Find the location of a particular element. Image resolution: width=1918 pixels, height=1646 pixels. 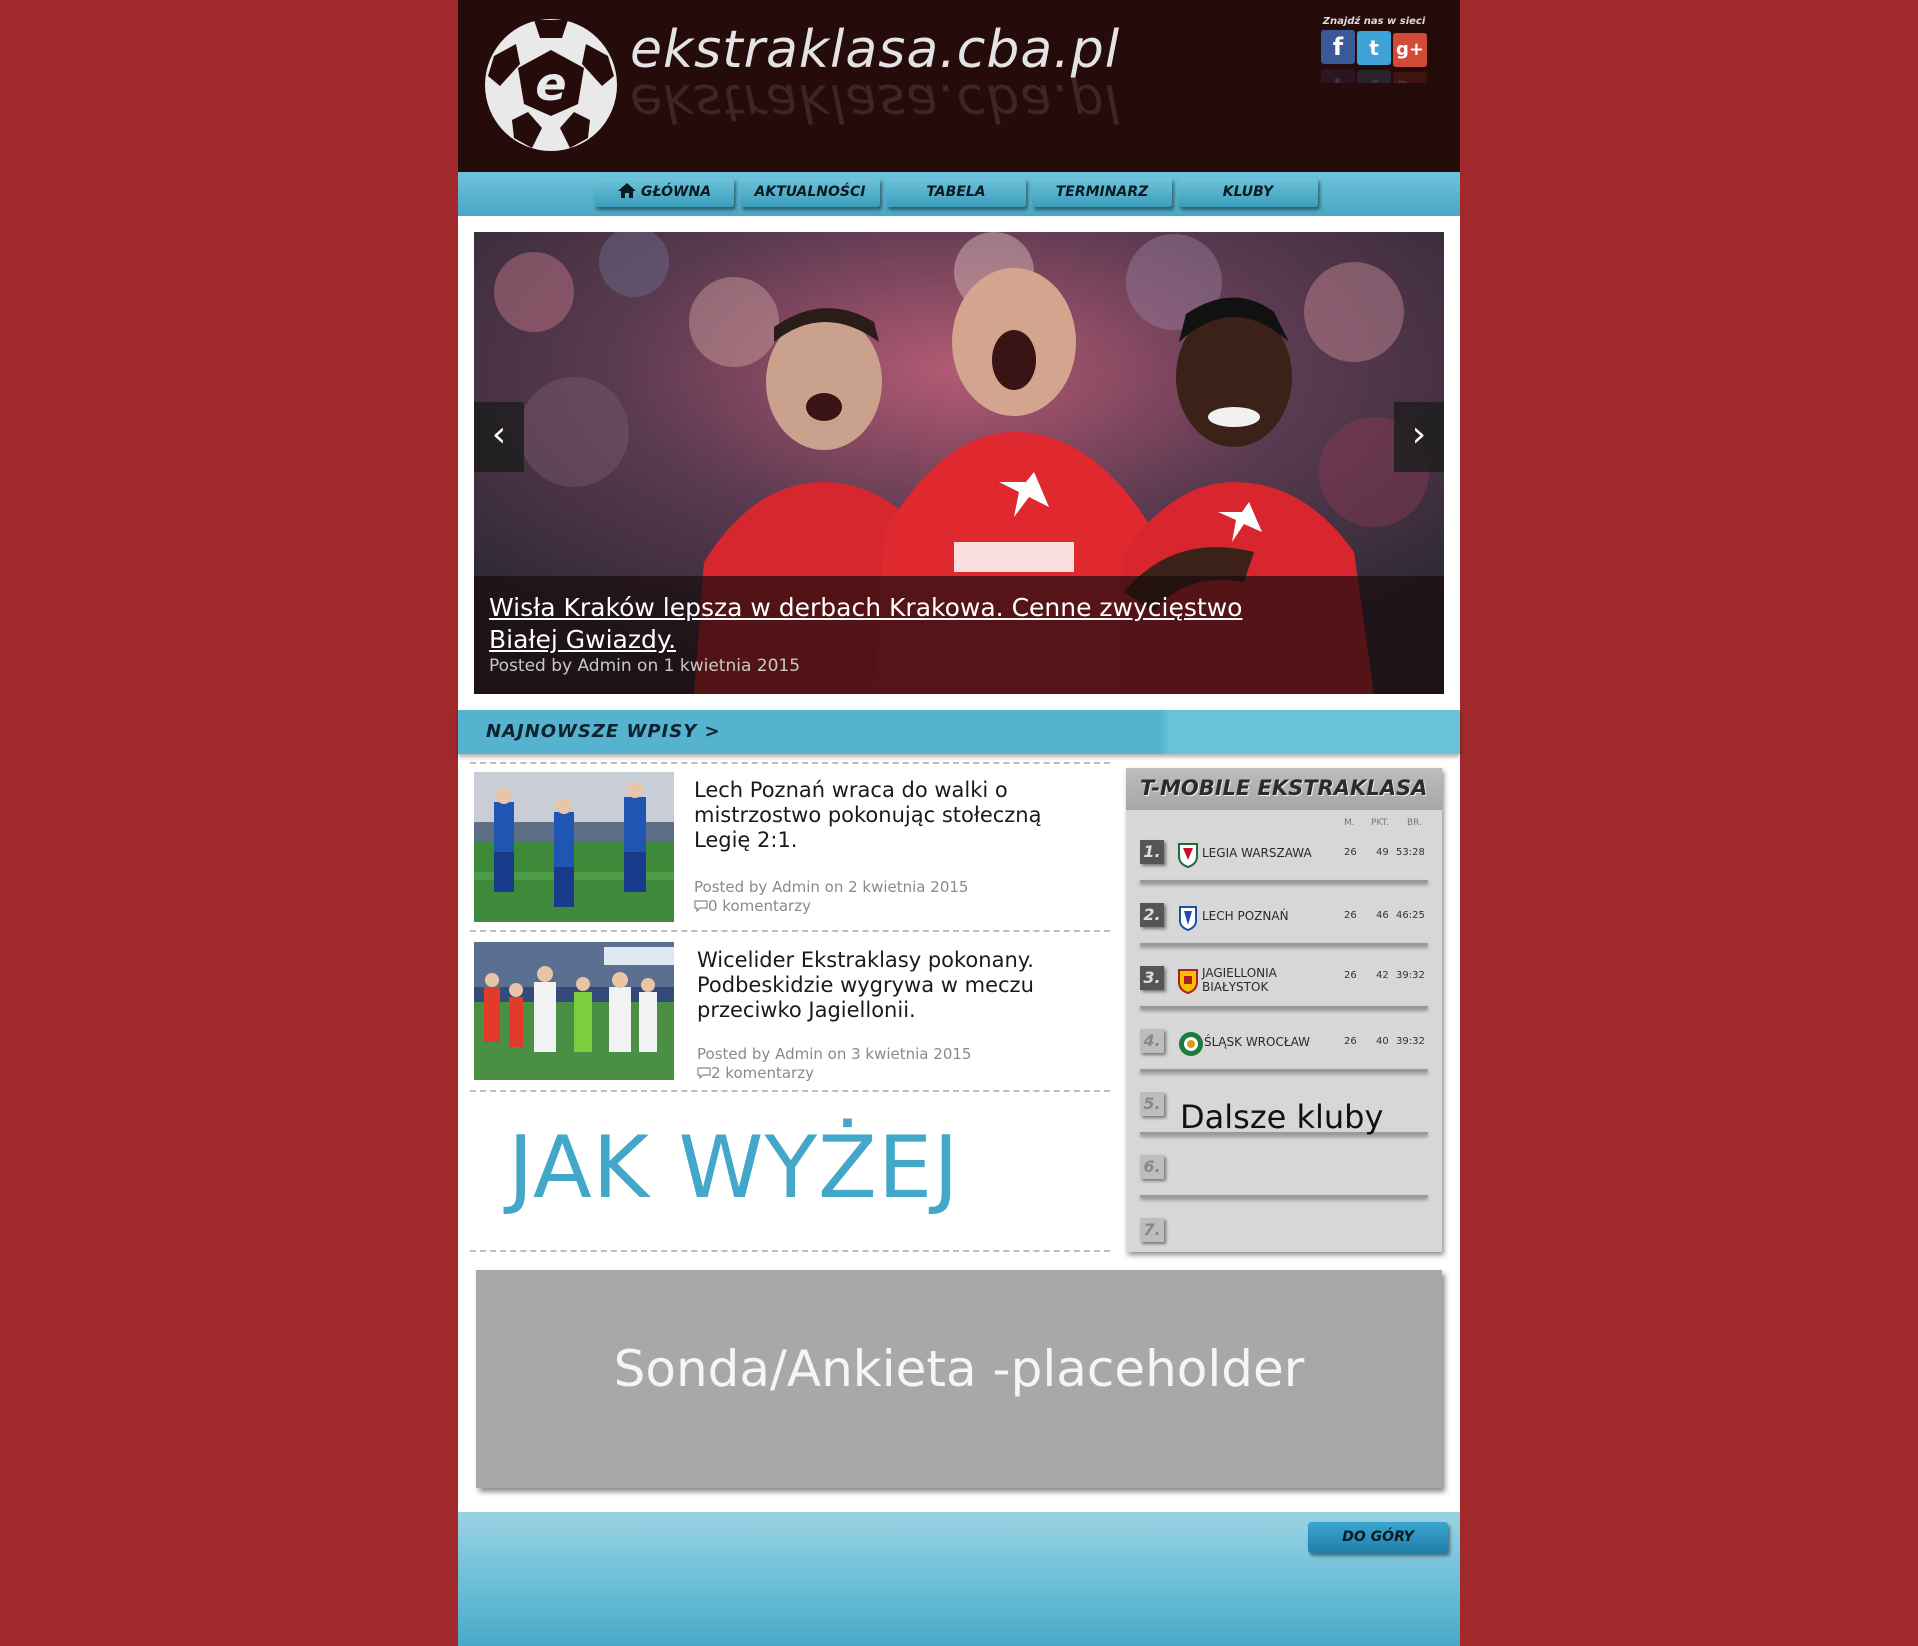

nav-item-terminarz: TERMINARZ is located at coordinates (1102, 192).